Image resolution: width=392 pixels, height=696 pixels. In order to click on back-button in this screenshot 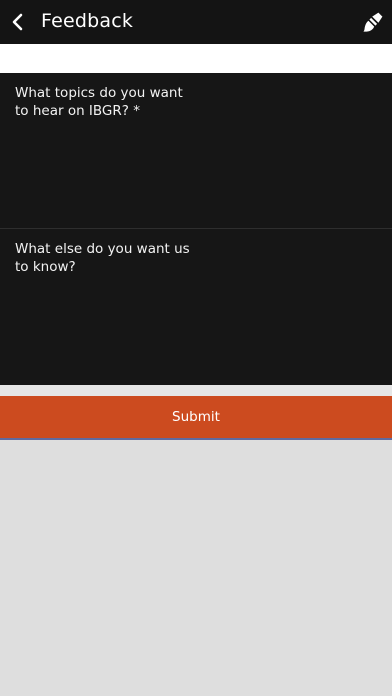, I will do `click(18, 22)`.